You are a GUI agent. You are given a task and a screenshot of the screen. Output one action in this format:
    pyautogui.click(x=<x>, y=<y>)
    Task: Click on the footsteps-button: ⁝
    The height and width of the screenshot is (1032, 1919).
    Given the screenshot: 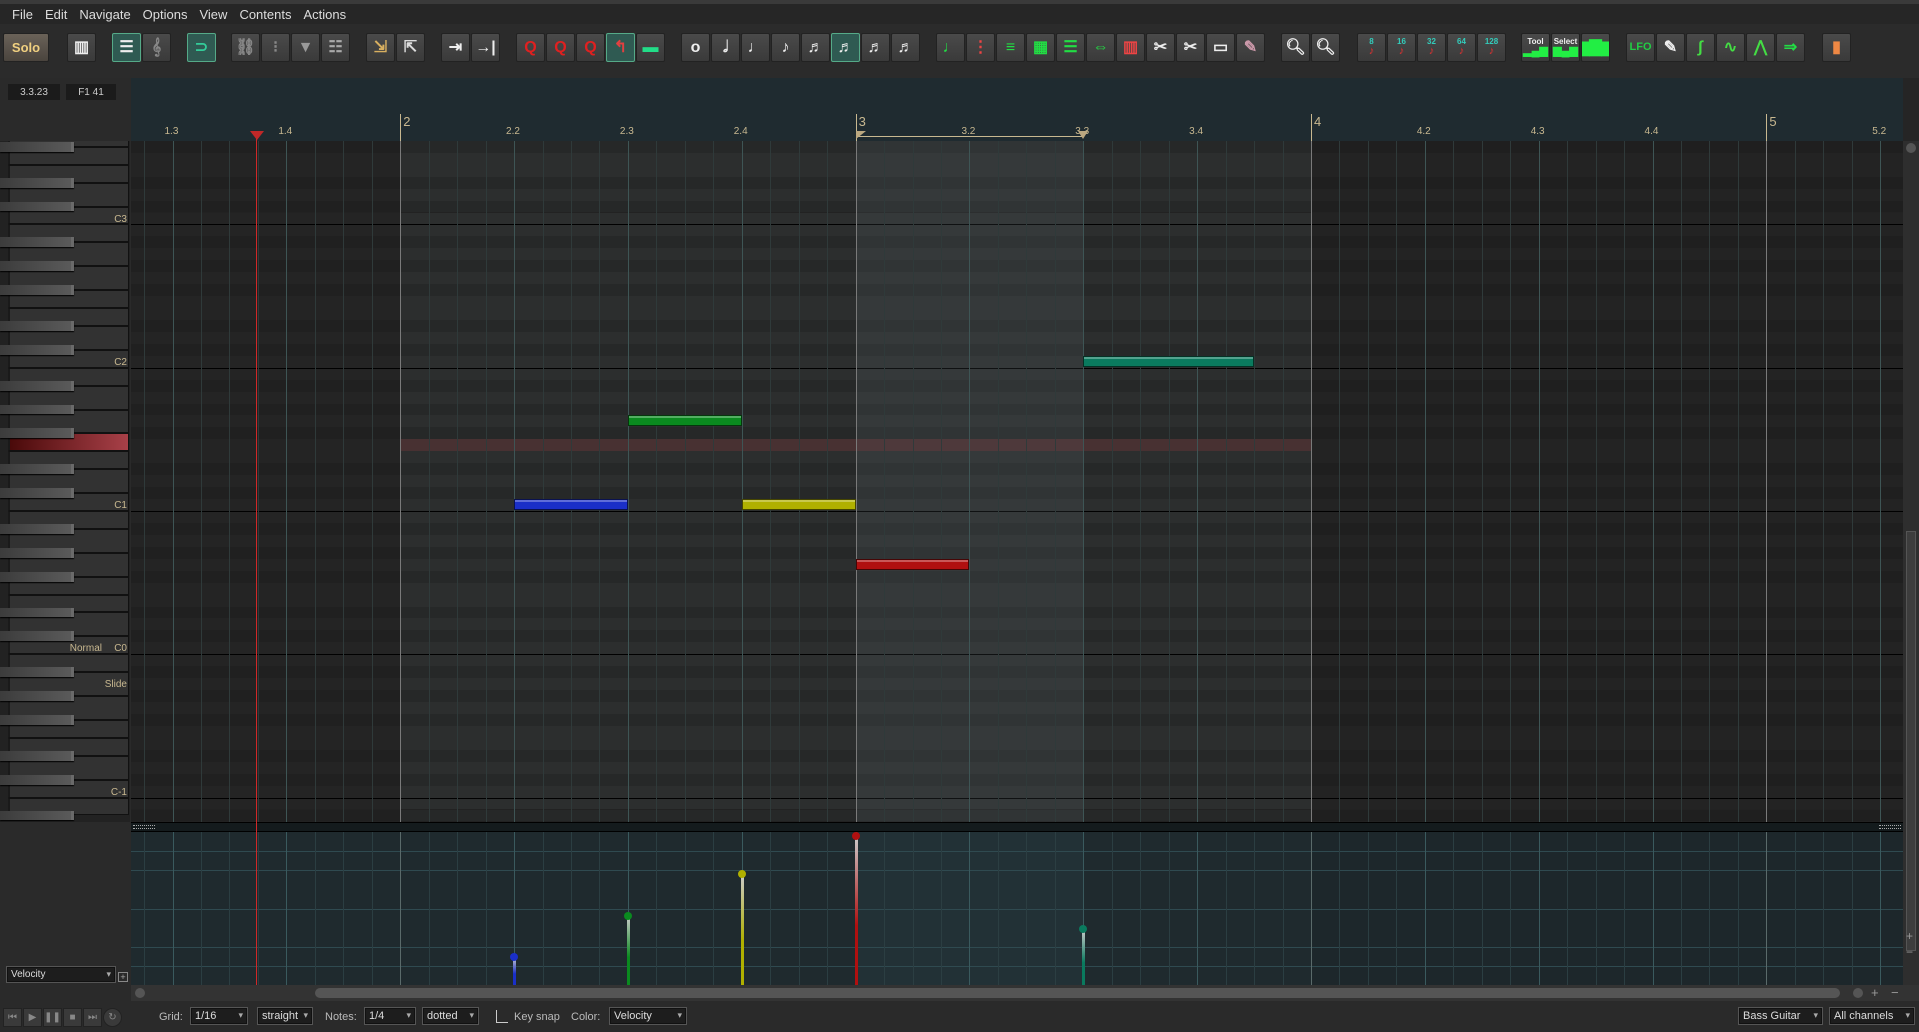 What is the action you would take?
    pyautogui.click(x=275, y=47)
    